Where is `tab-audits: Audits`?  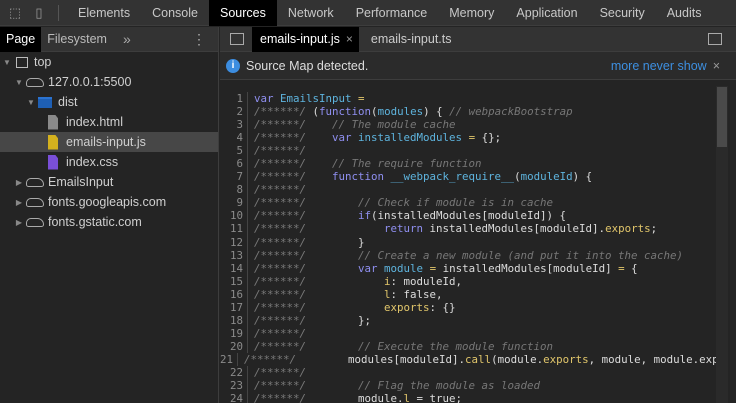
tab-audits: Audits is located at coordinates (684, 13).